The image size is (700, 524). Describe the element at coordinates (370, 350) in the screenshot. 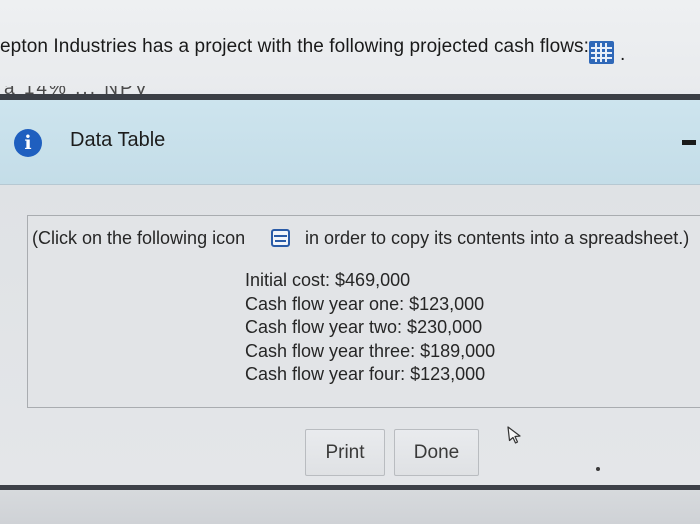

I see `cash-flow-year-three-line: Cash flow year three: $189,000` at that location.